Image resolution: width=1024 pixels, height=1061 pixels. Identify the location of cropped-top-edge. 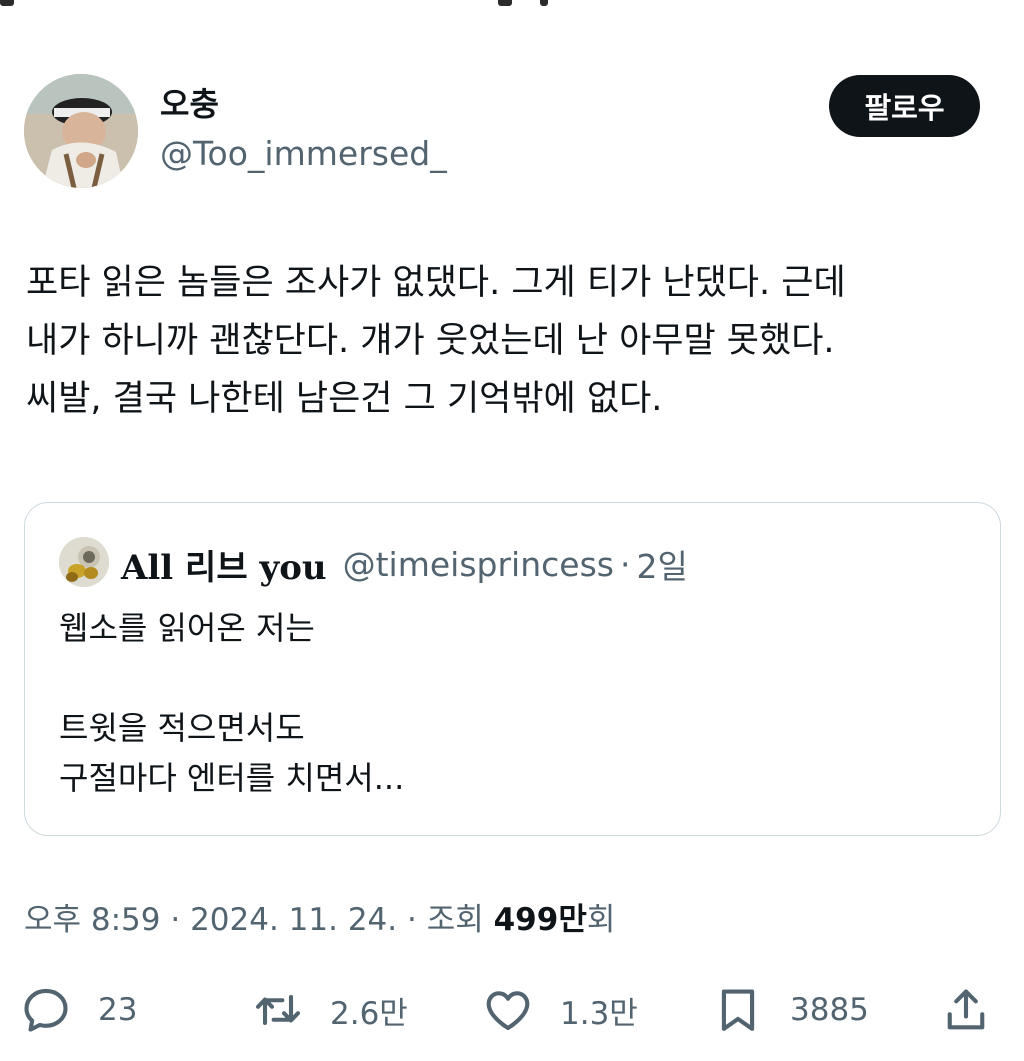
(512, 4).